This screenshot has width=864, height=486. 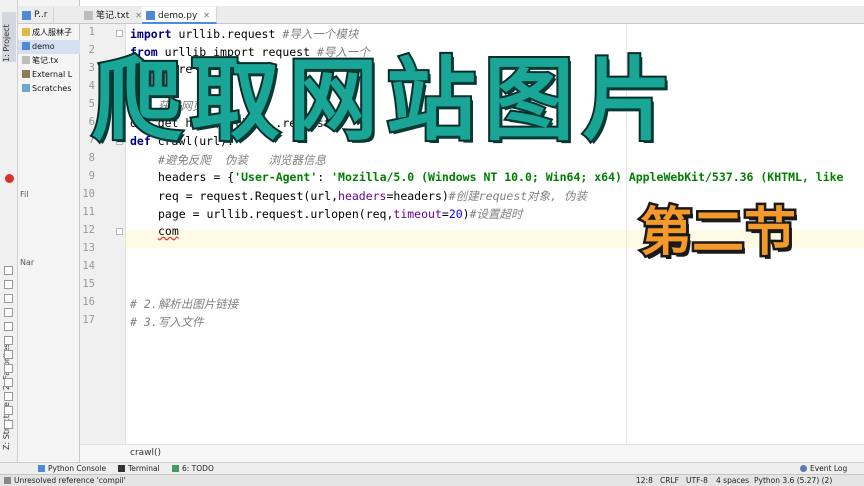 What do you see at coordinates (88, 266) in the screenshot?
I see `line-number: 14` at bounding box center [88, 266].